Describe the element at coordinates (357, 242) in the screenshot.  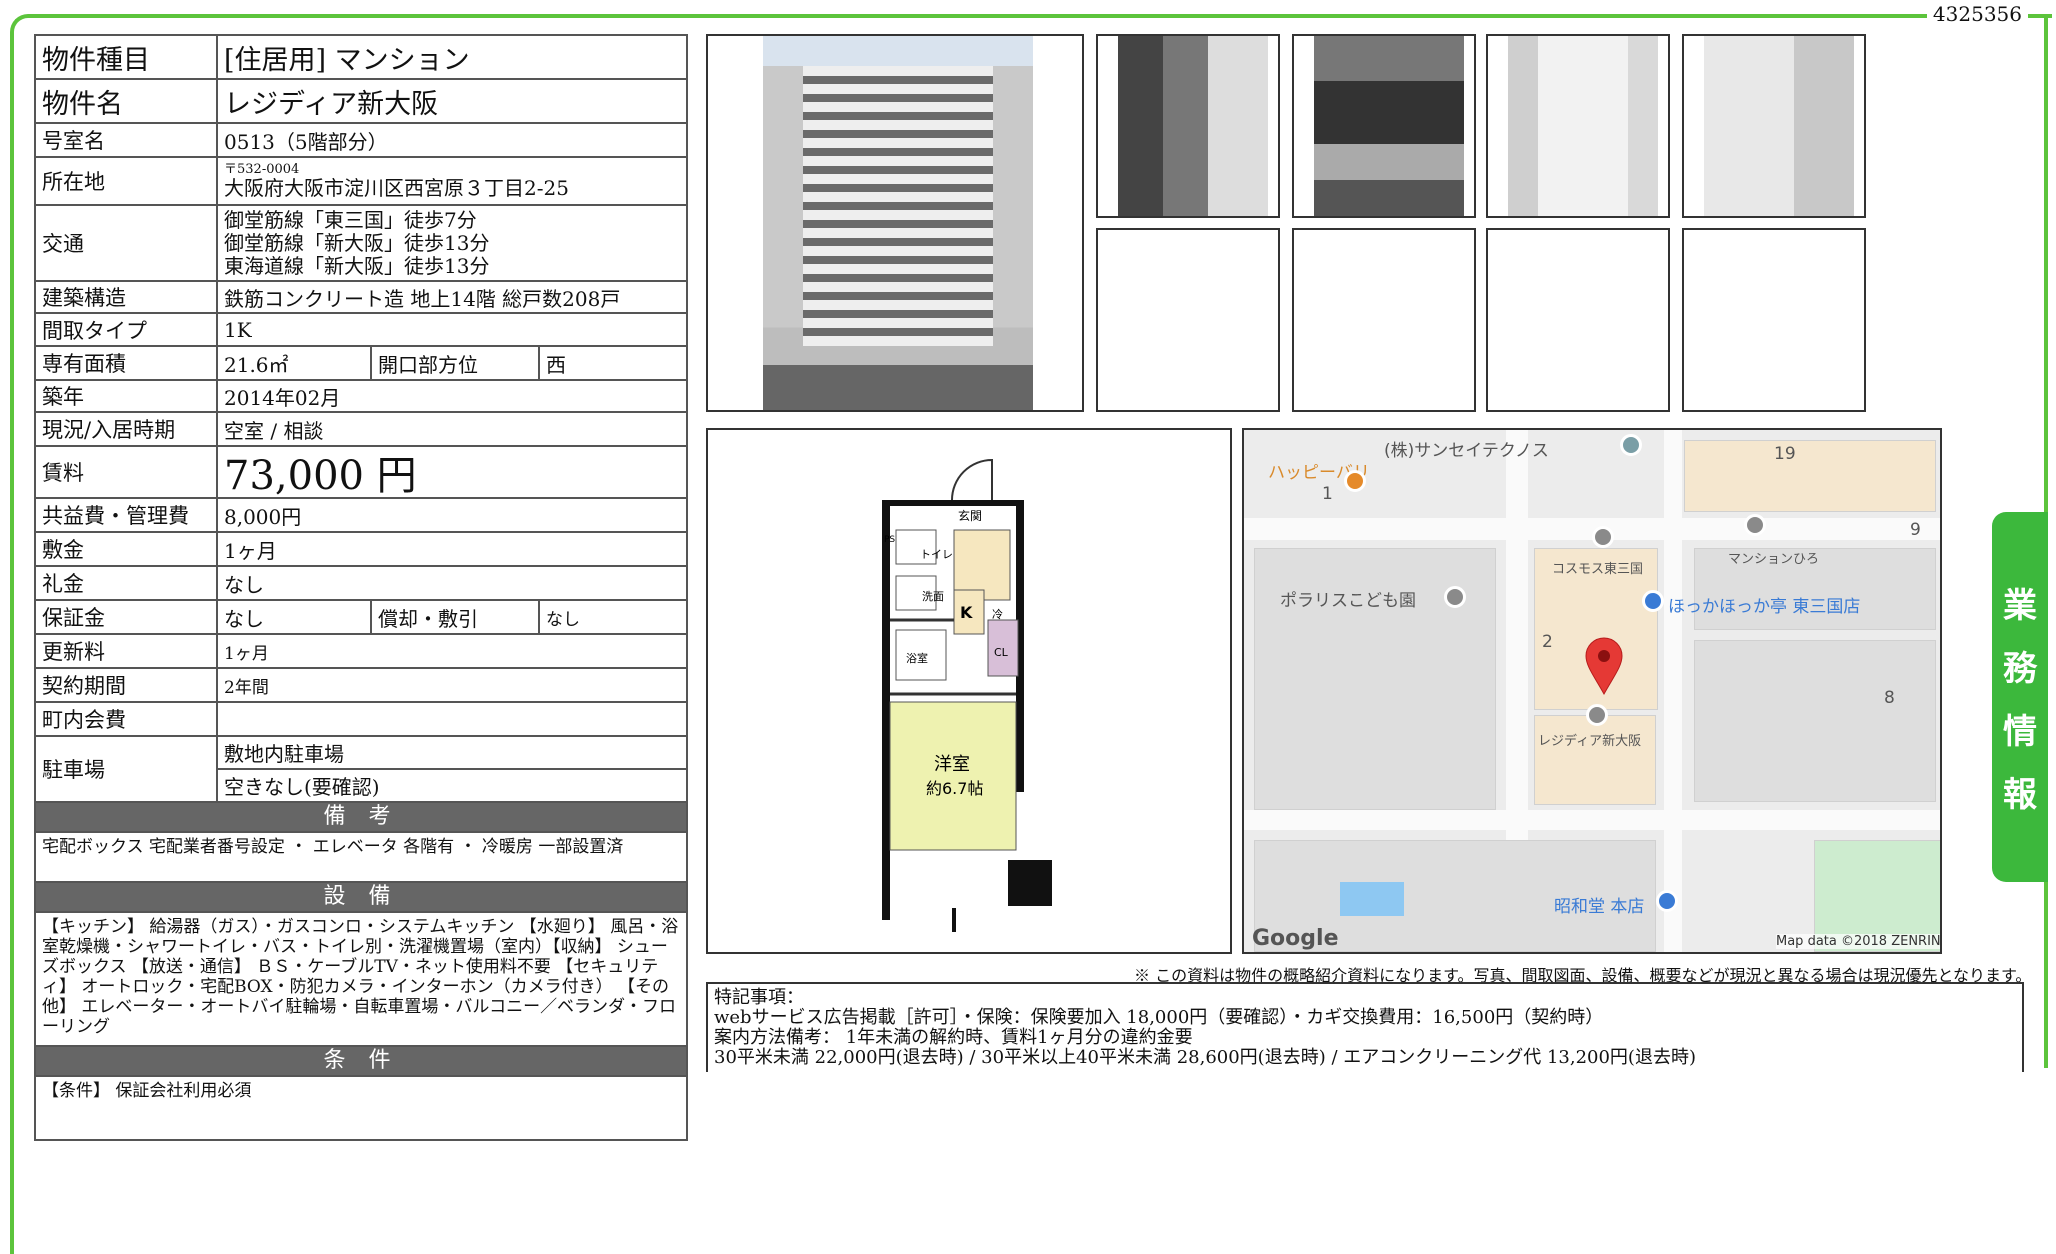
I see `transit-line: 御堂筋線「新大阪」徒歩13分` at that location.